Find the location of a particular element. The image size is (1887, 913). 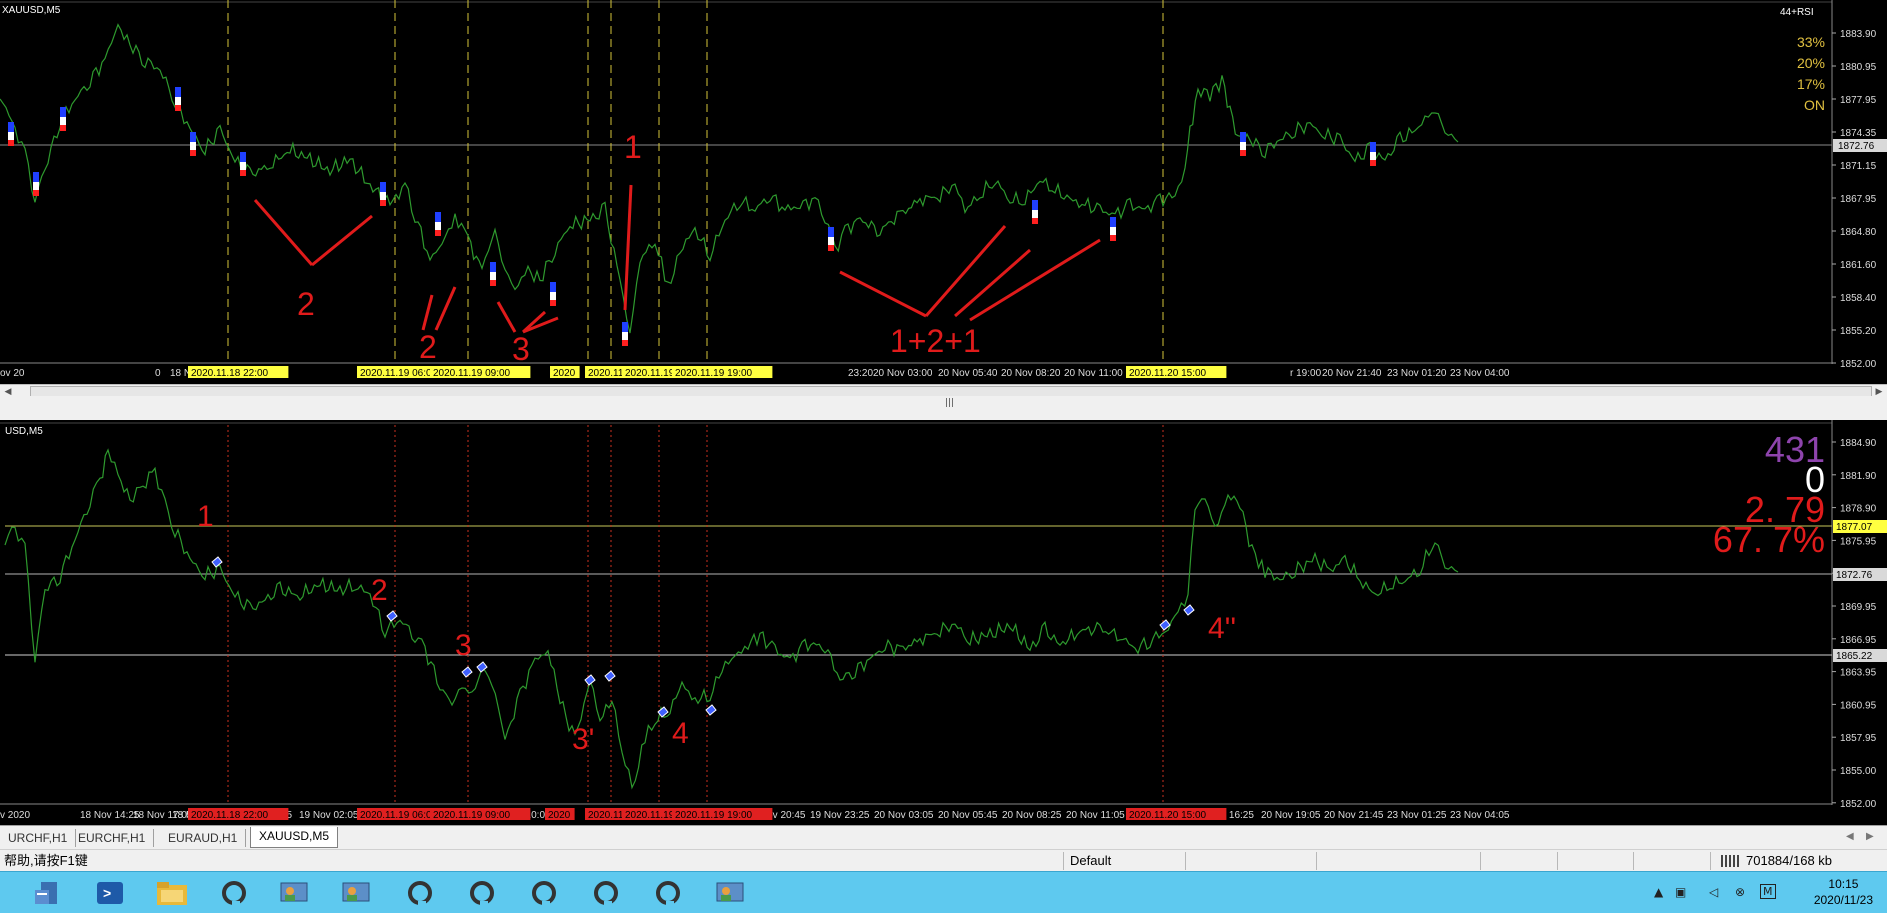

annotation-label: 4 is located at coordinates (680, 733).